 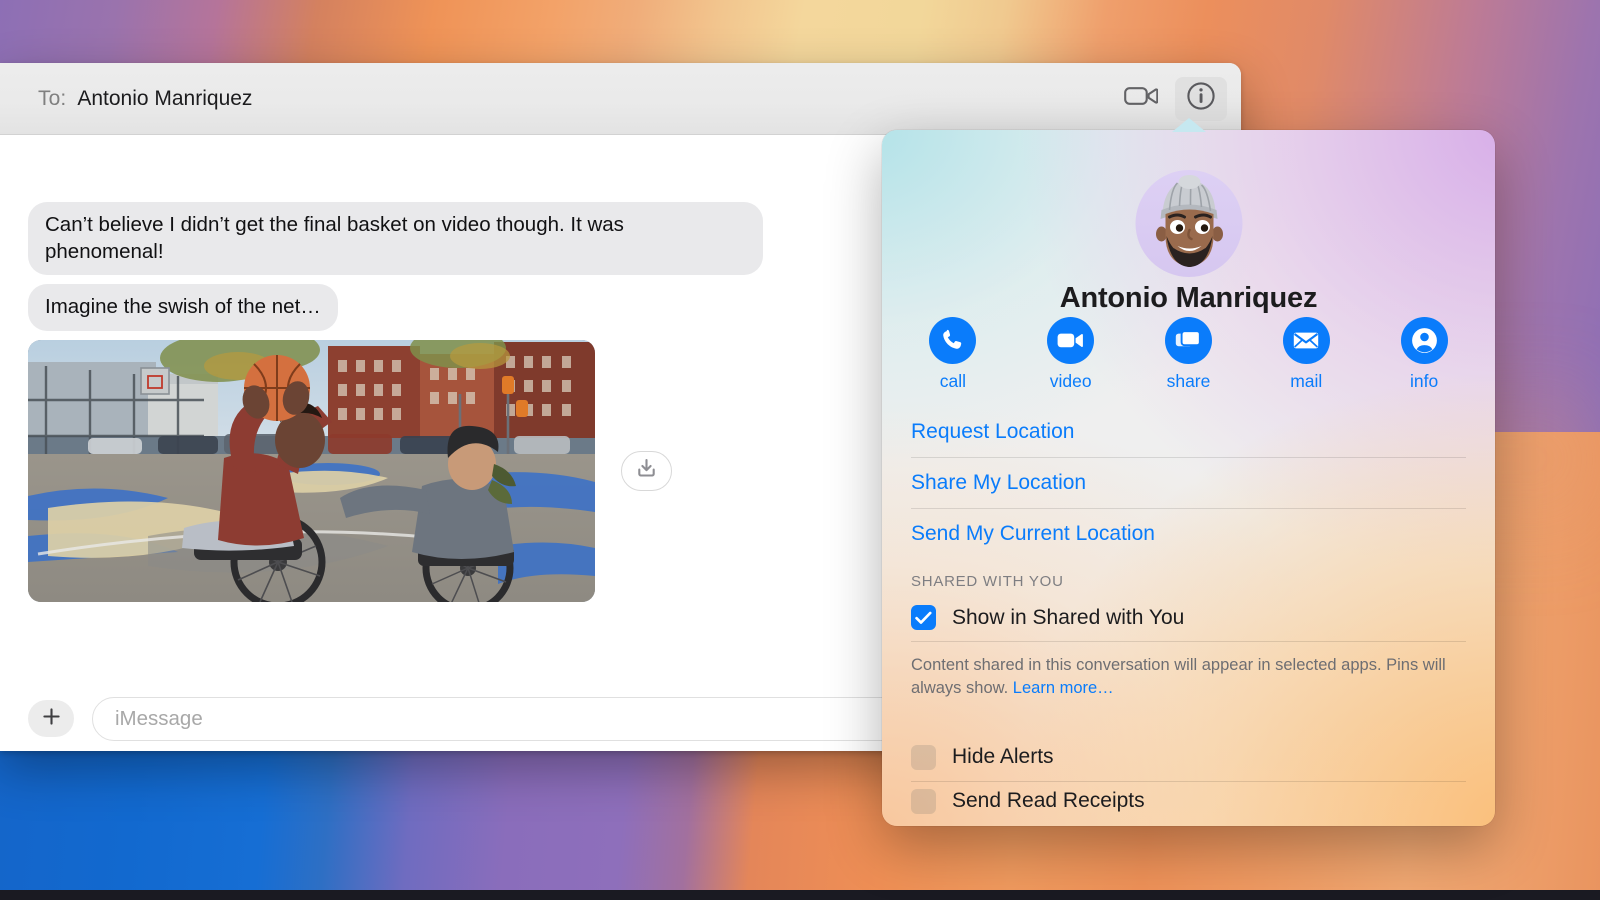 I want to click on envelope-icon, so click(x=1306, y=340).